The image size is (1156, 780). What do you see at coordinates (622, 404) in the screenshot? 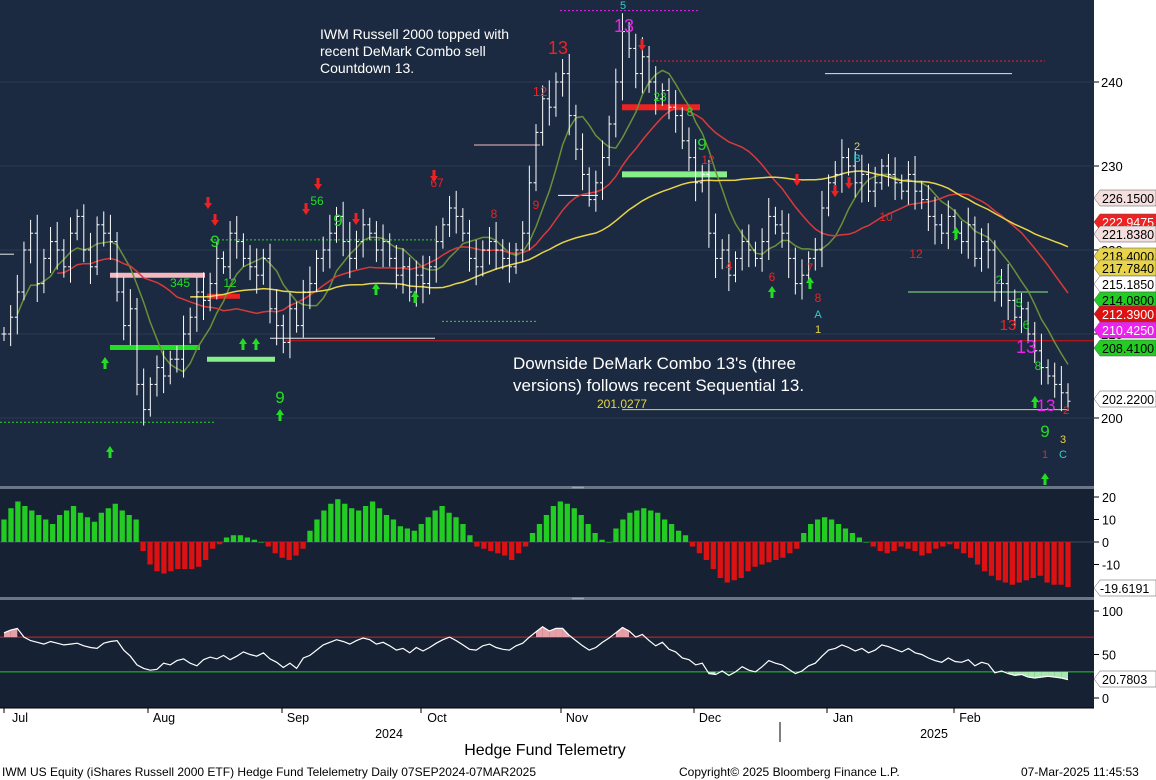
I see `support-level-label: 201.0277` at bounding box center [622, 404].